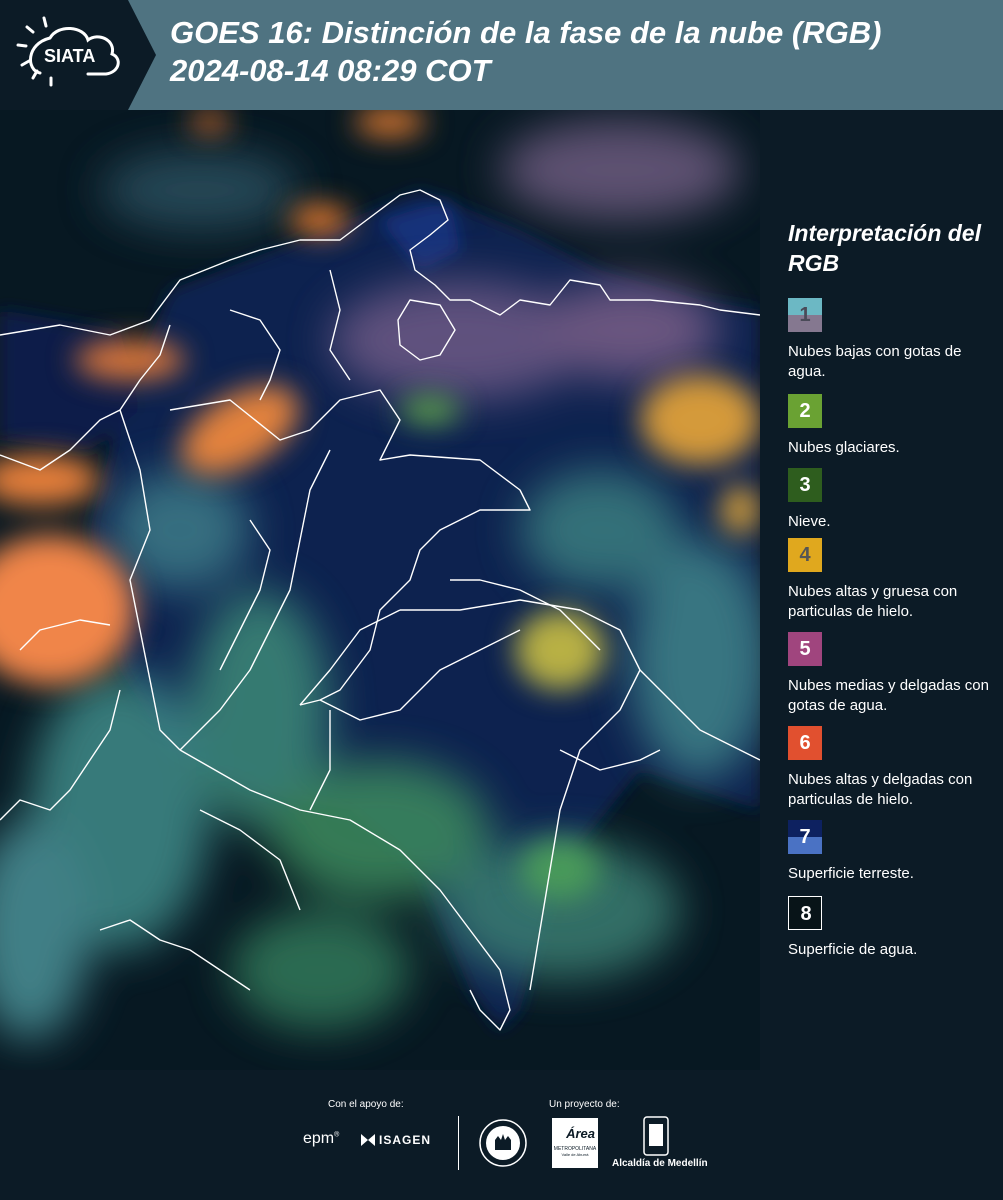 The height and width of the screenshot is (1200, 1003). Describe the element at coordinates (458, 1143) in the screenshot. I see `footer-divider` at that location.